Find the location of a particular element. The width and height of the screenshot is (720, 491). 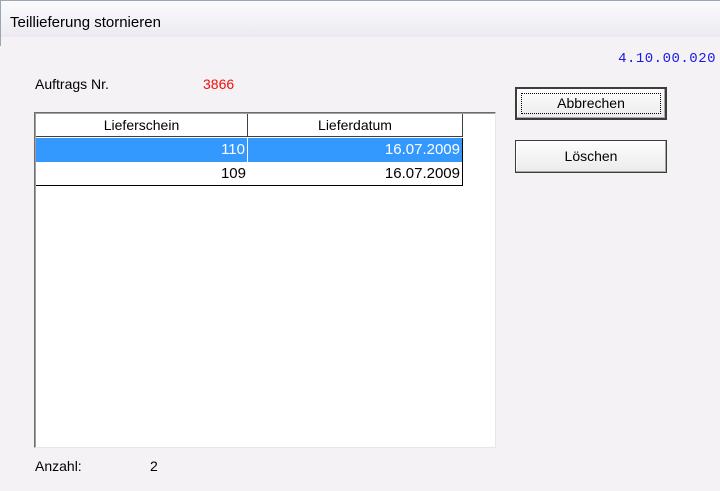

order-number-label: Auftrags Nr. is located at coordinates (72, 84).